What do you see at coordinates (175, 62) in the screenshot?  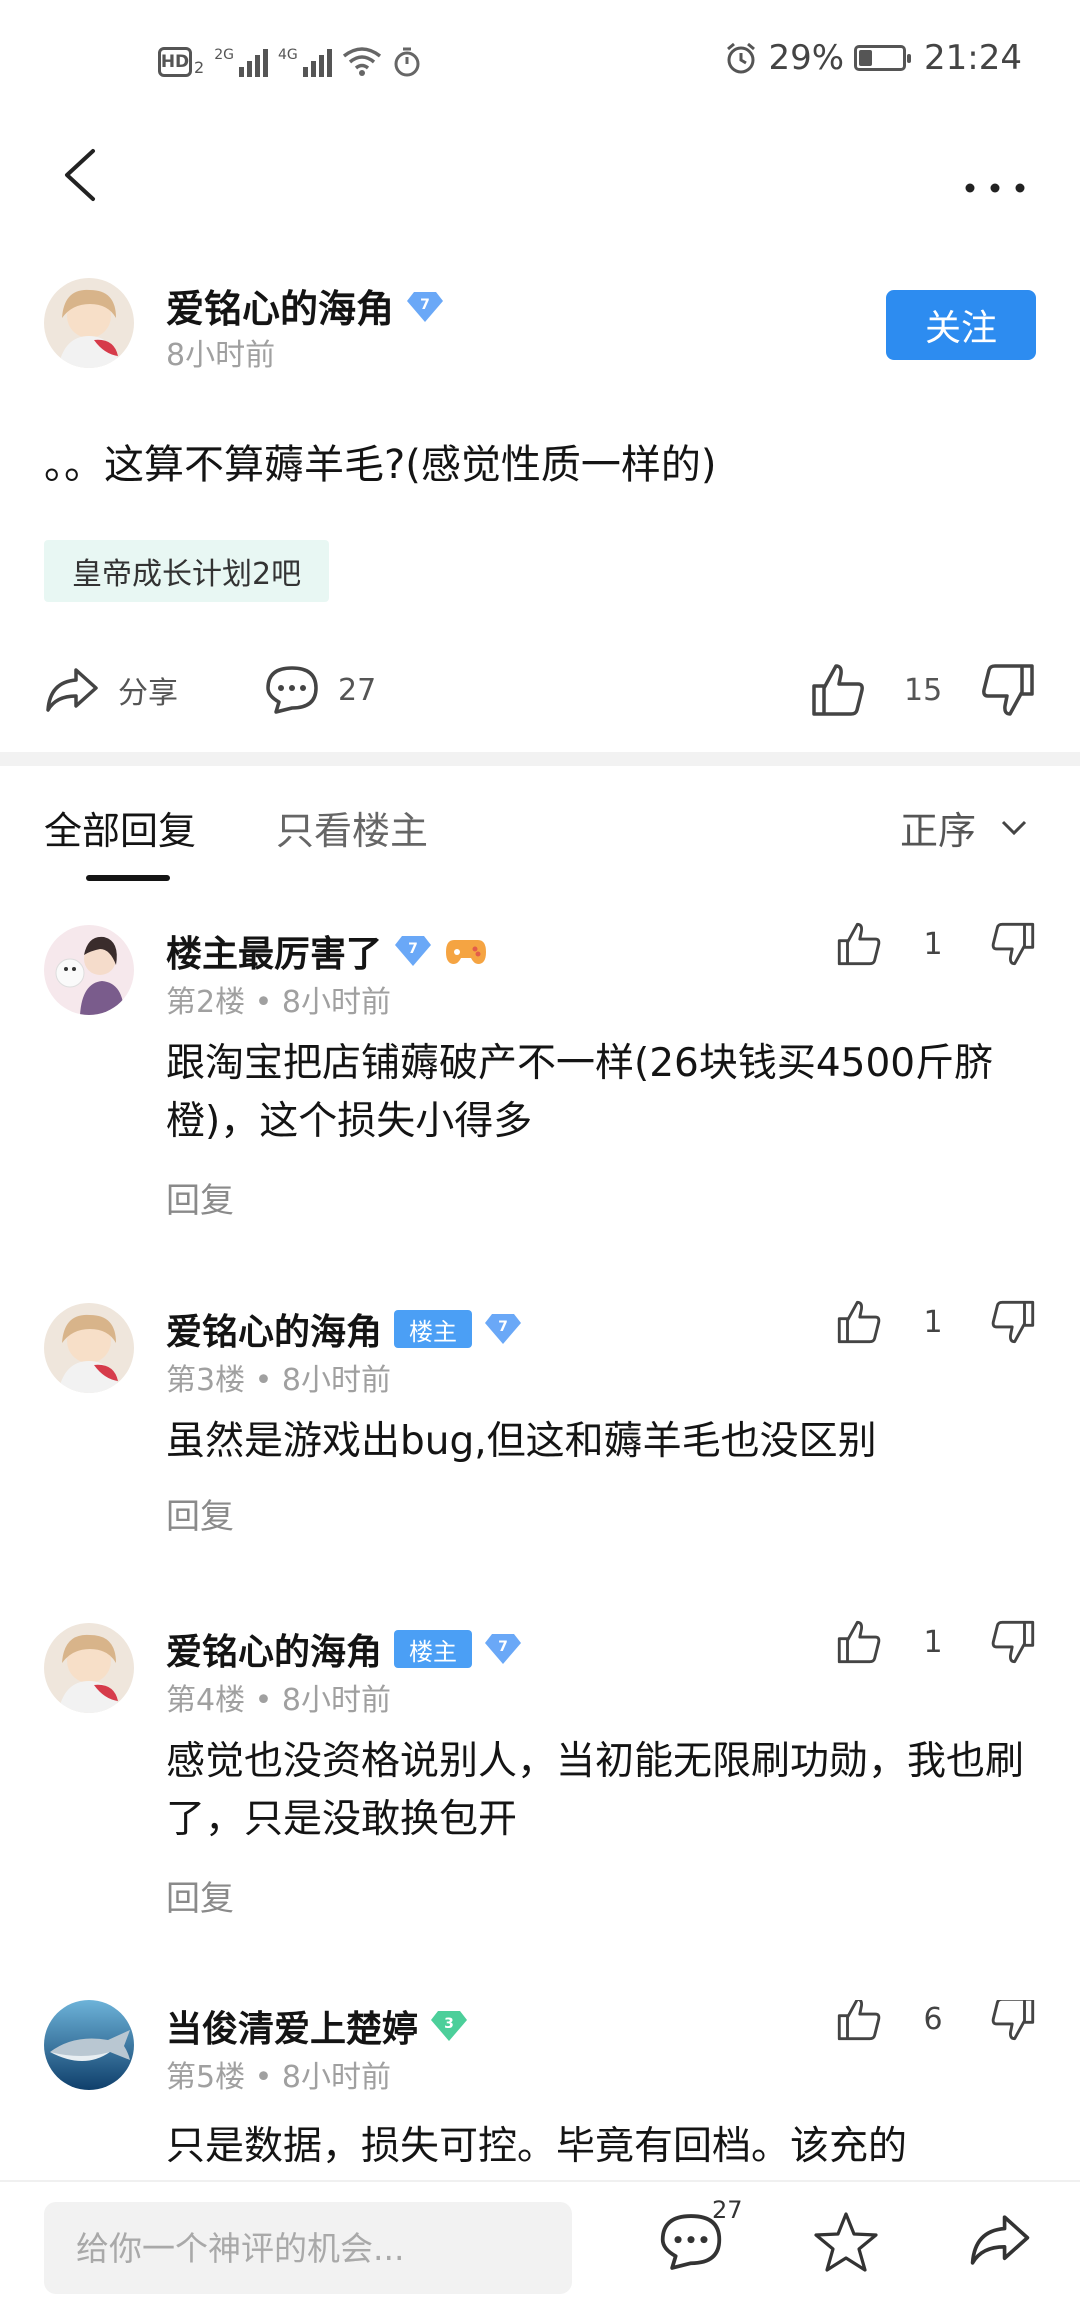 I see `hd-voice-icon: HD` at bounding box center [175, 62].